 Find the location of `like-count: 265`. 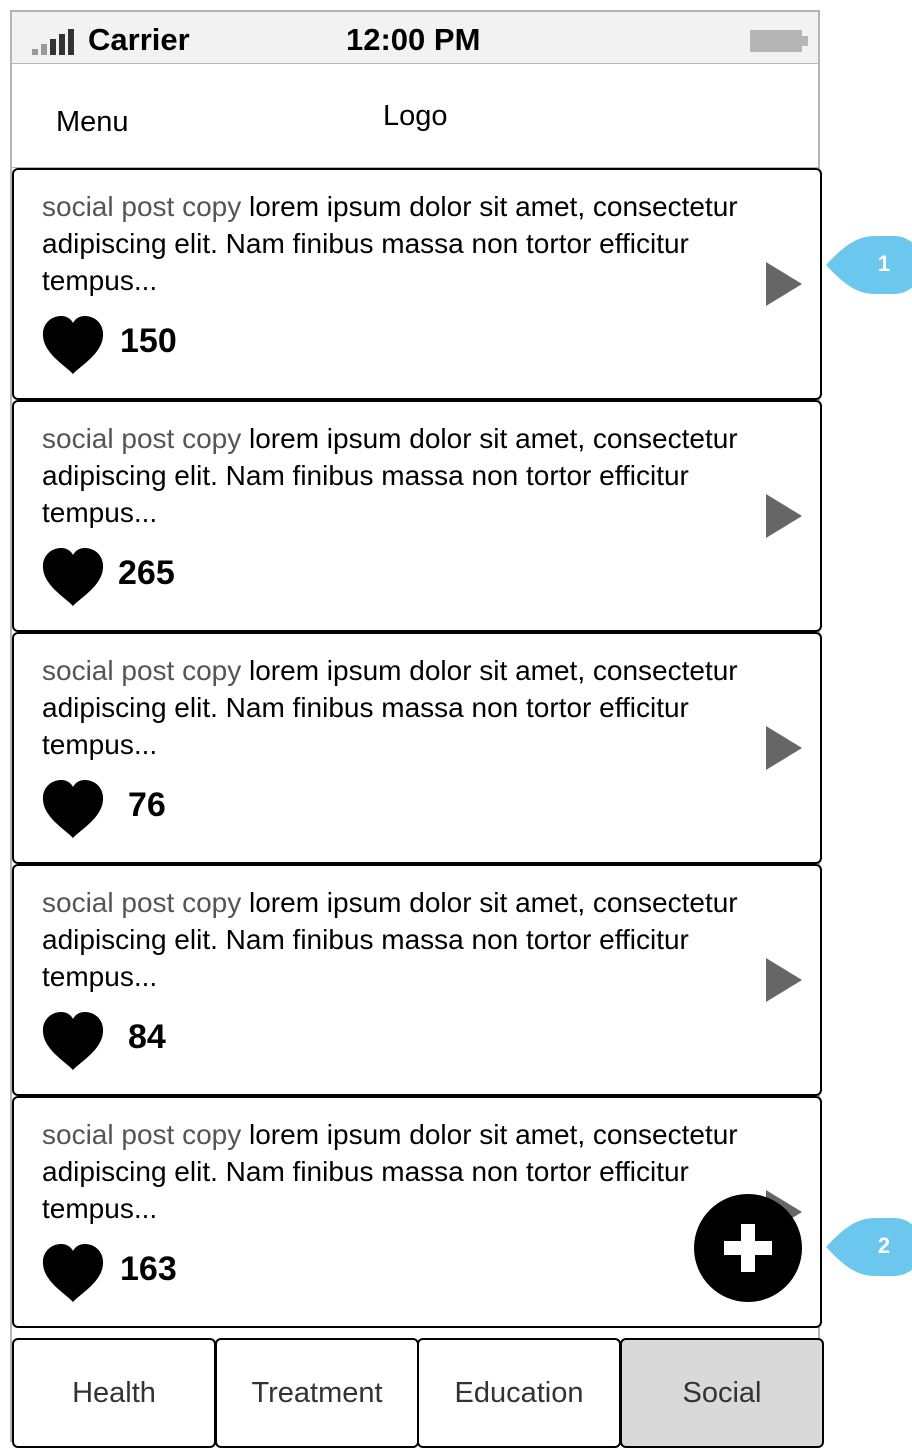

like-count: 265 is located at coordinates (146, 573).